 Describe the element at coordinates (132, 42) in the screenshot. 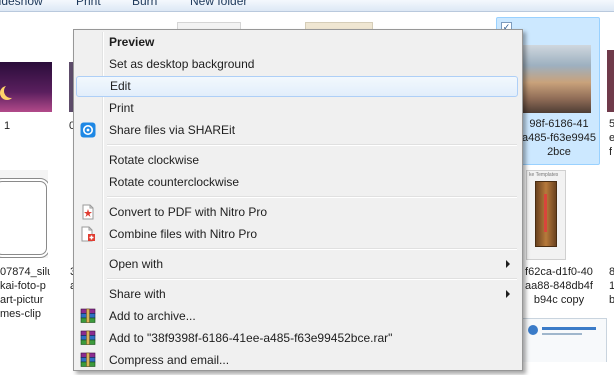

I see `menu-item-label: Preview` at that location.